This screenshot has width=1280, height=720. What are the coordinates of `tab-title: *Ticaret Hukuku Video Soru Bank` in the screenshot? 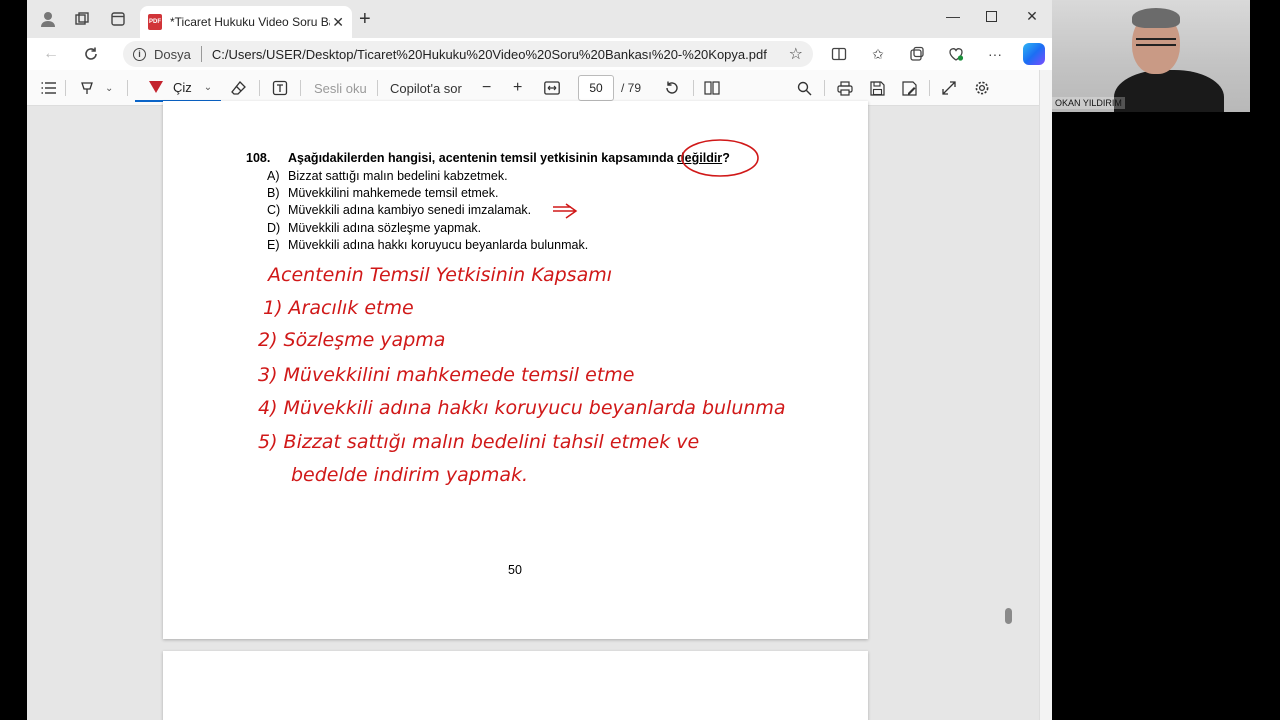 It's located at (250, 22).